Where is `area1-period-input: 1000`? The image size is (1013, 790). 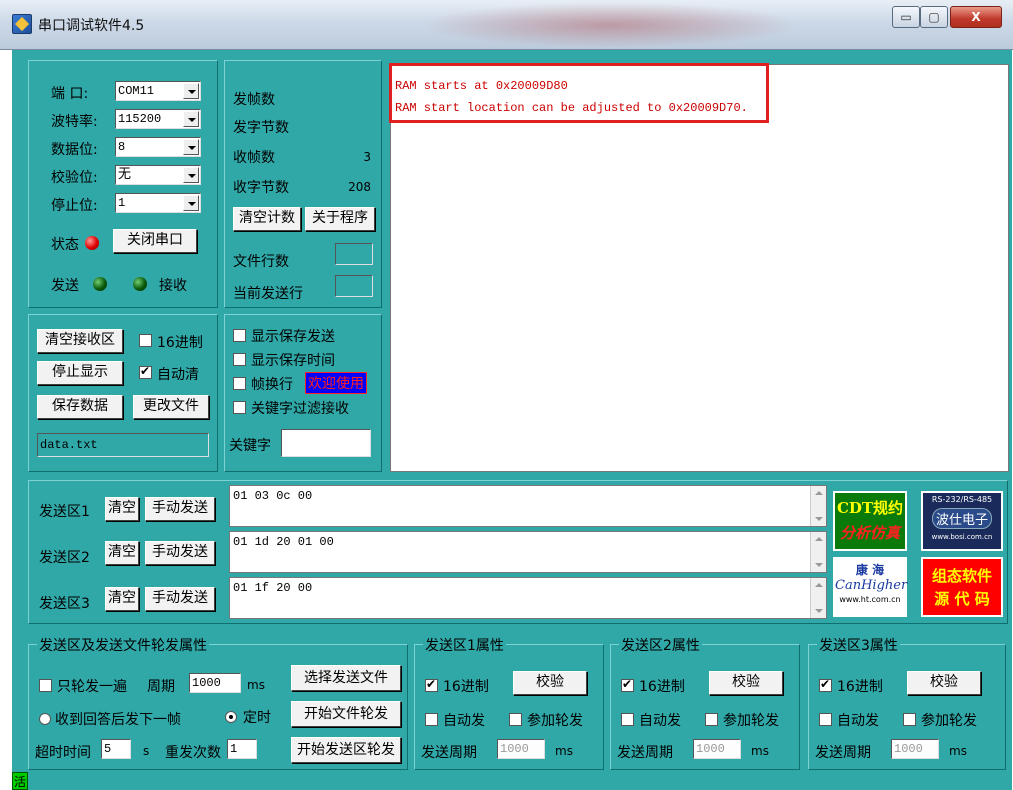 area1-period-input: 1000 is located at coordinates (521, 749).